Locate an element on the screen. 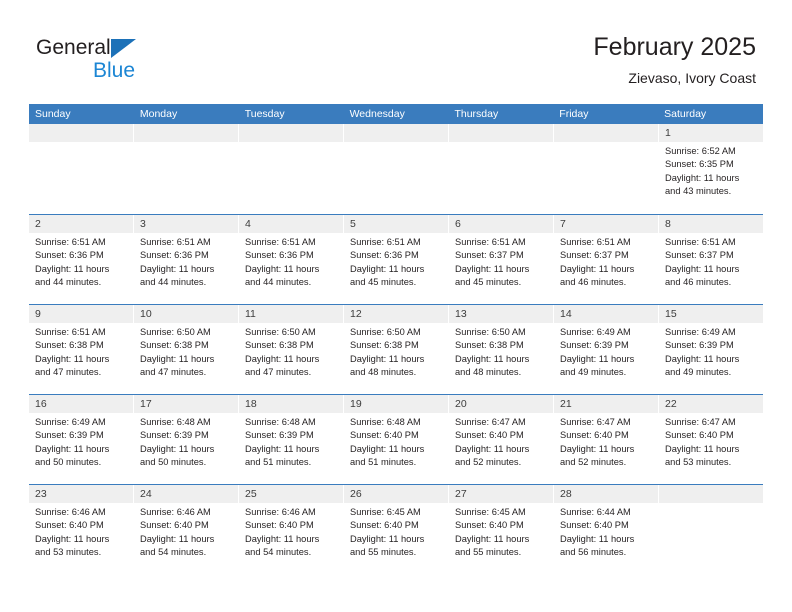 This screenshot has height=612, width=792. day-number: 27 is located at coordinates (501, 494).